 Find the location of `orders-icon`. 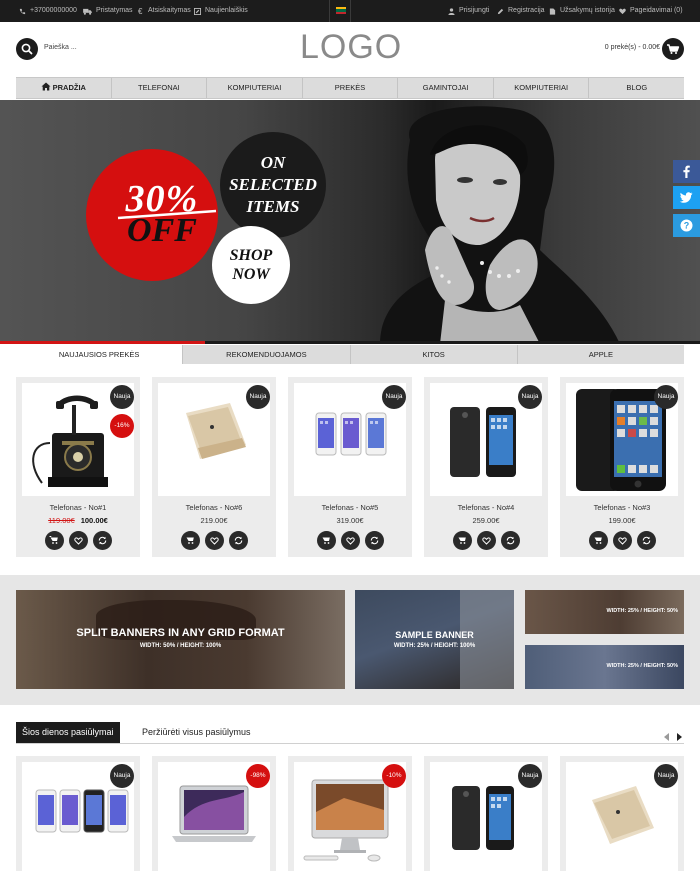

orders-icon is located at coordinates (552, 11).